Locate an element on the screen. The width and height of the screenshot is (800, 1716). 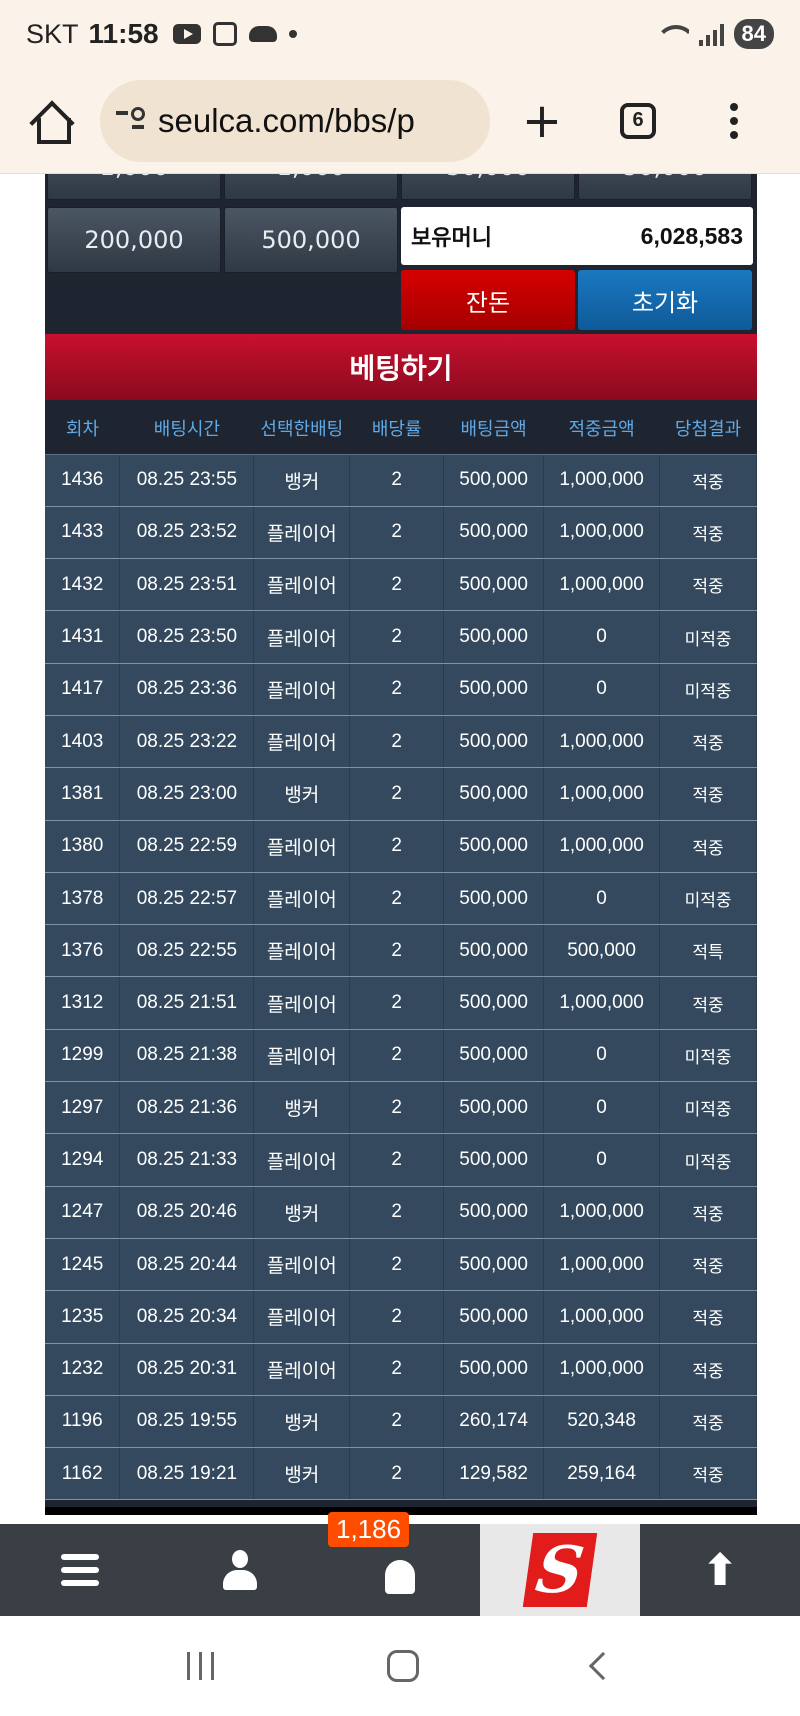
win-amount-cell: 0 is located at coordinates (602, 1056).